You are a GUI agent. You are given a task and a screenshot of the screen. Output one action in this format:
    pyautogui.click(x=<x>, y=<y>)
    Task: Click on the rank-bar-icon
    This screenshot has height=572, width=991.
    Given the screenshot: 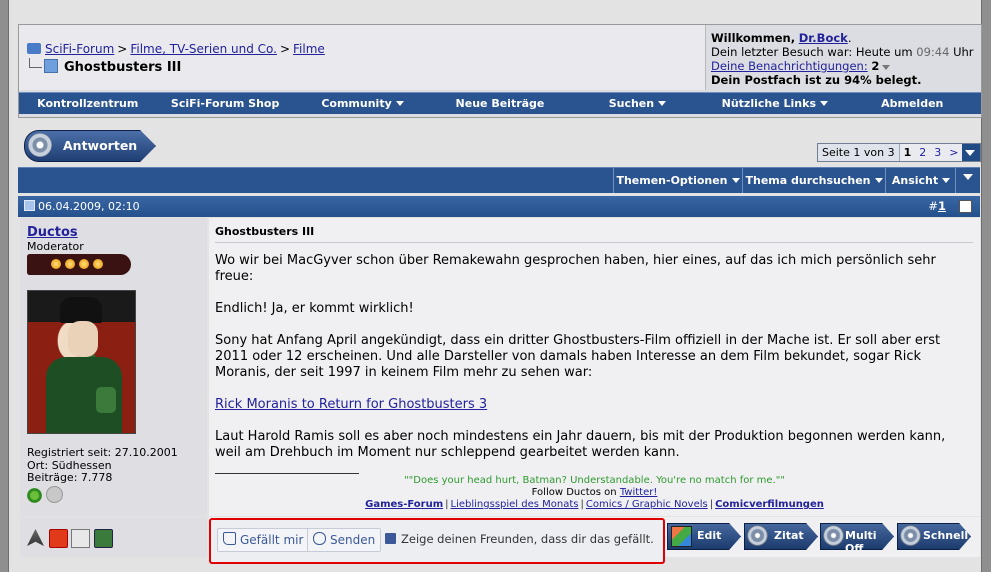 What is the action you would take?
    pyautogui.click(x=79, y=264)
    